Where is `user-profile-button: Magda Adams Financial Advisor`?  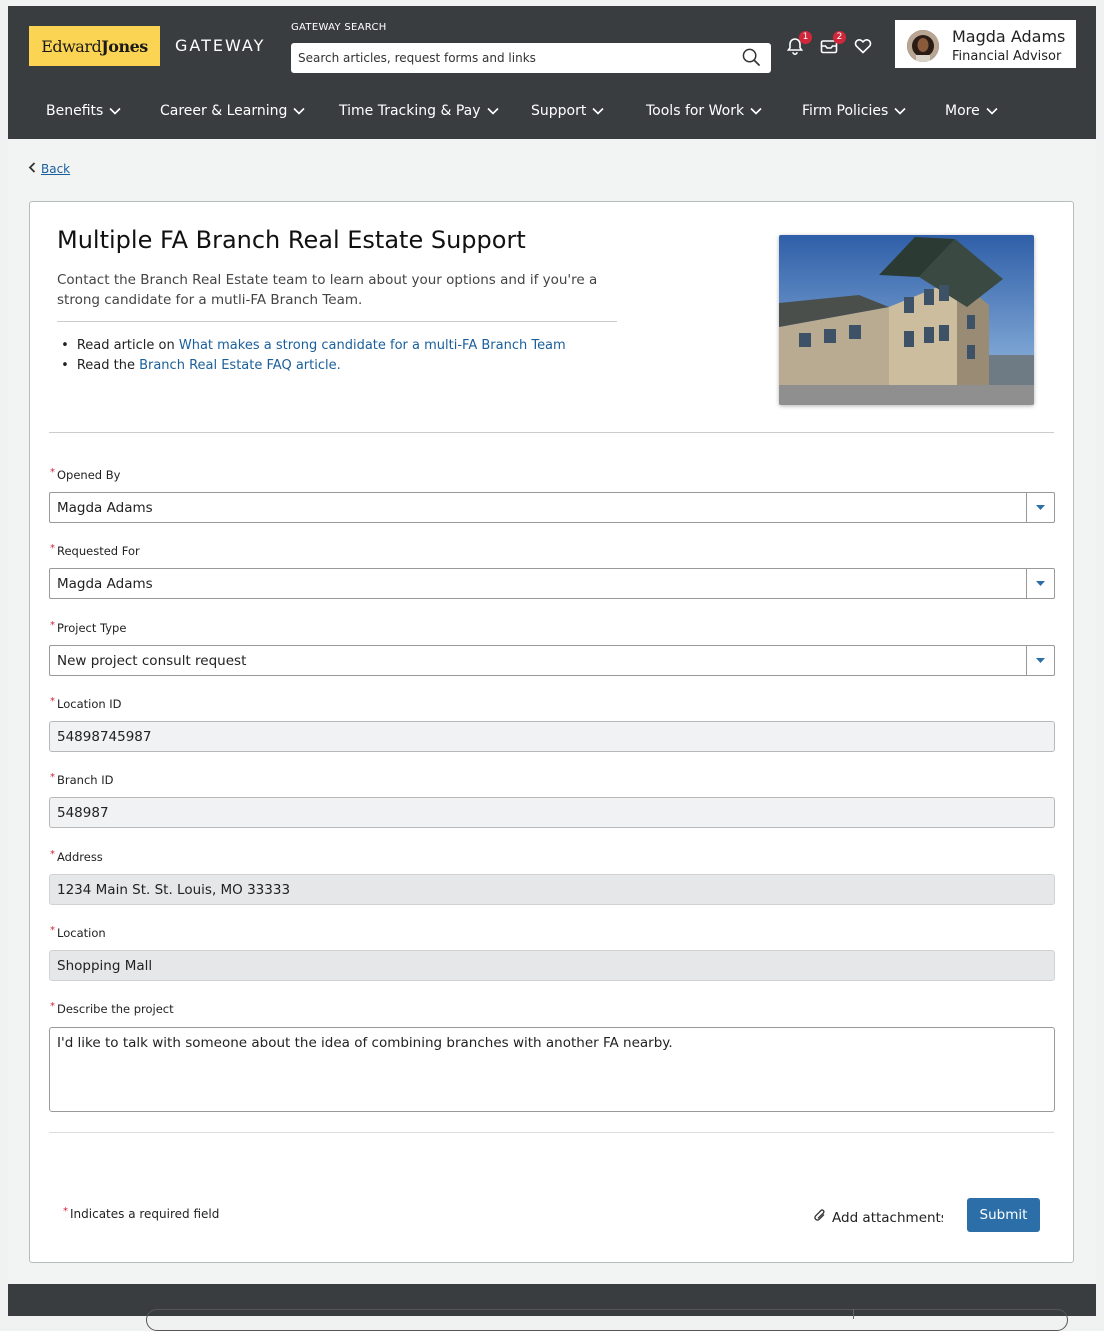 user-profile-button: Magda Adams Financial Advisor is located at coordinates (985, 44).